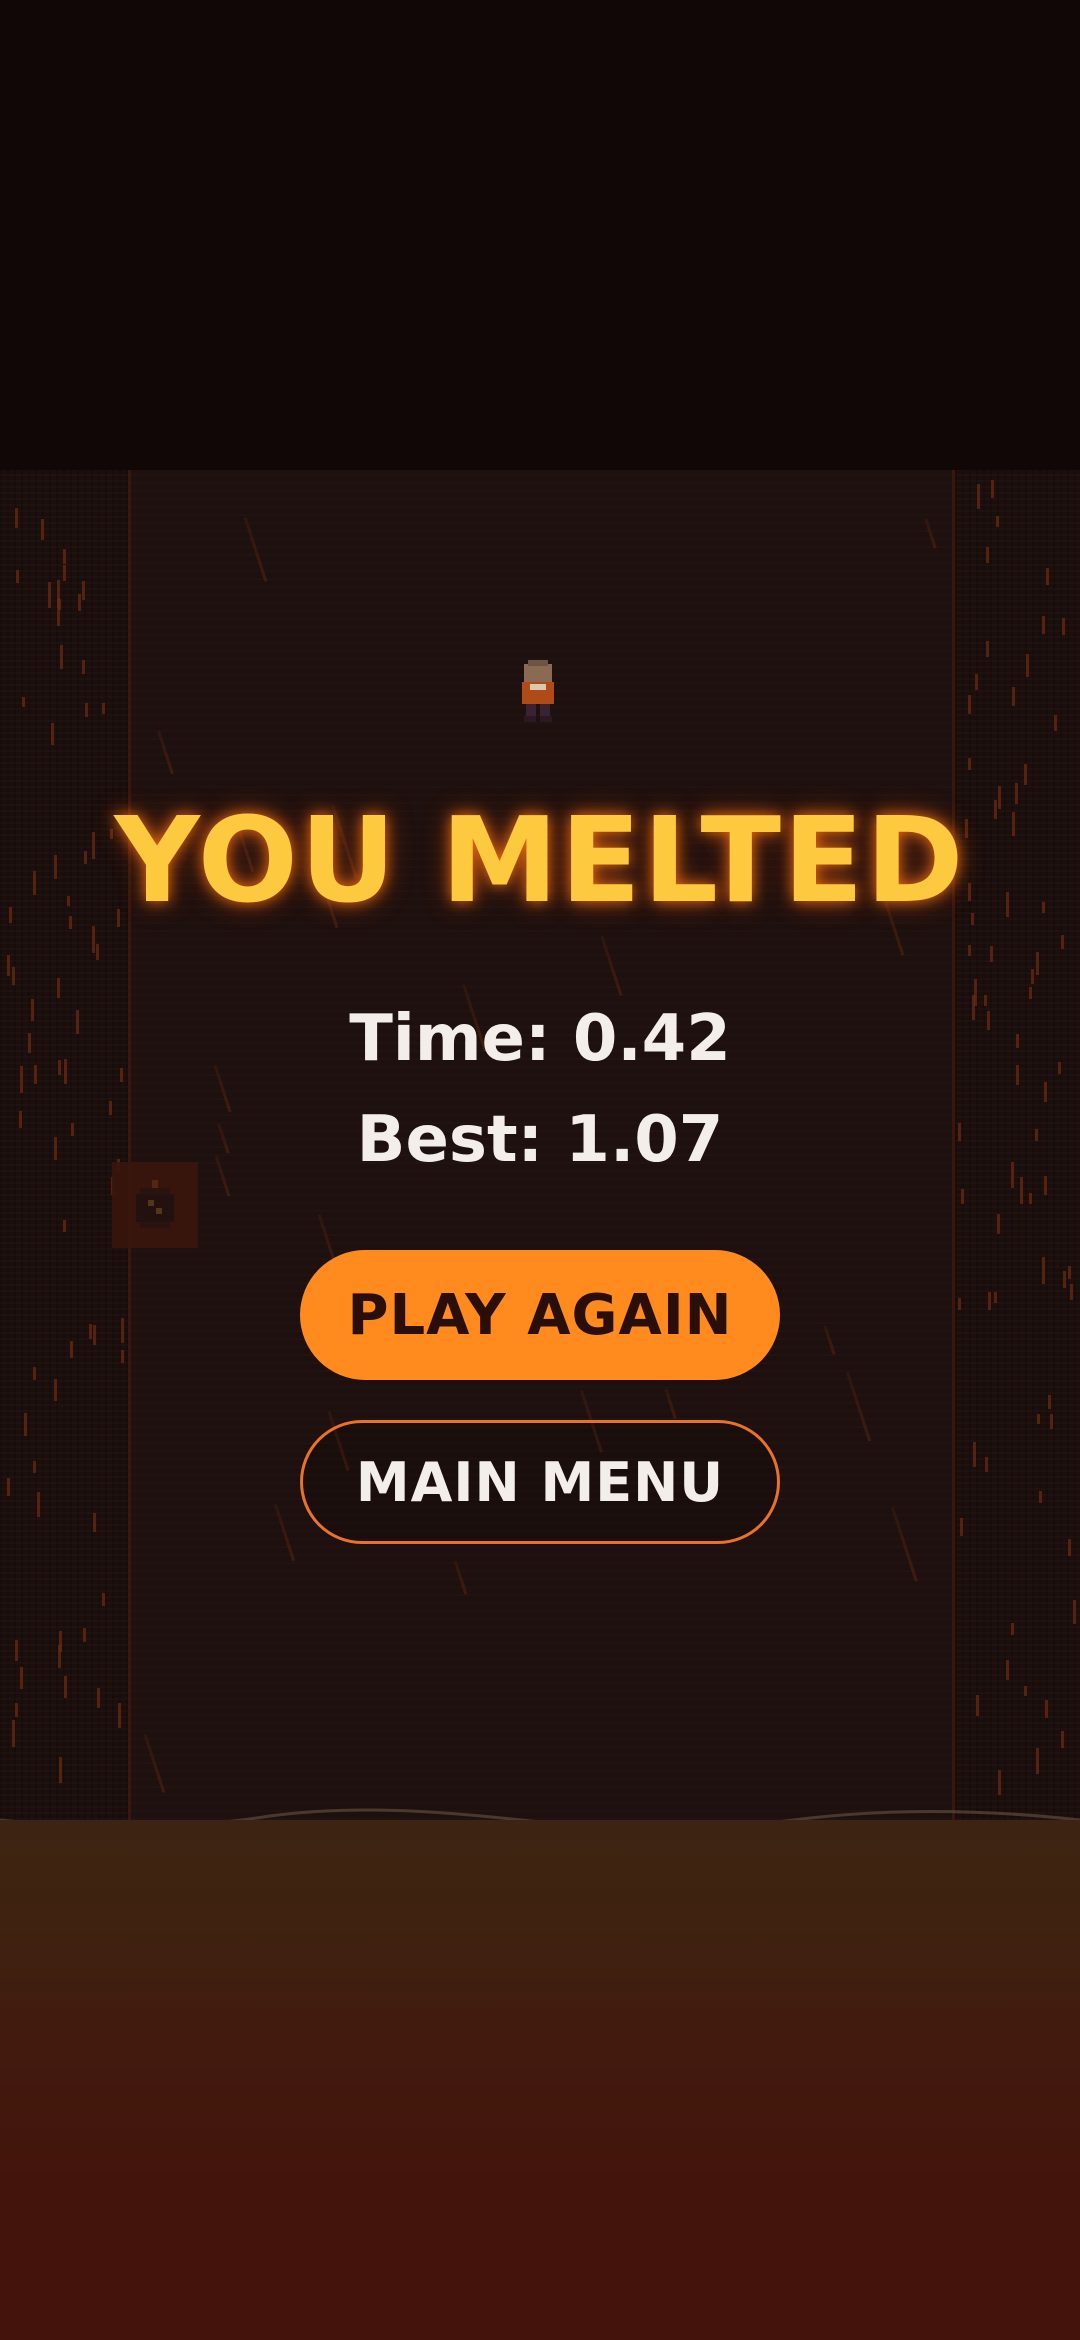  What do you see at coordinates (538, 691) in the screenshot?
I see `player-character-icon` at bounding box center [538, 691].